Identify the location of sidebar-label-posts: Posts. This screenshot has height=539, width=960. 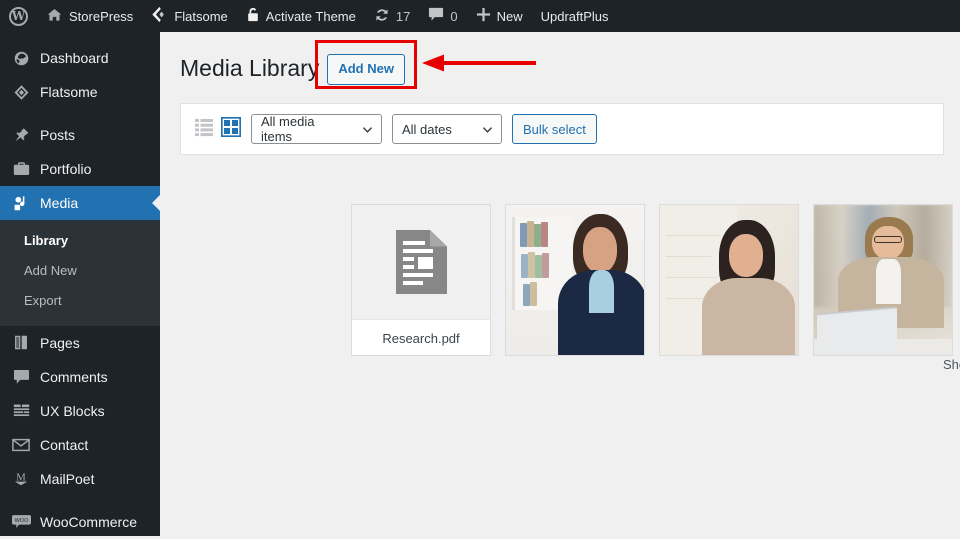
(58, 135).